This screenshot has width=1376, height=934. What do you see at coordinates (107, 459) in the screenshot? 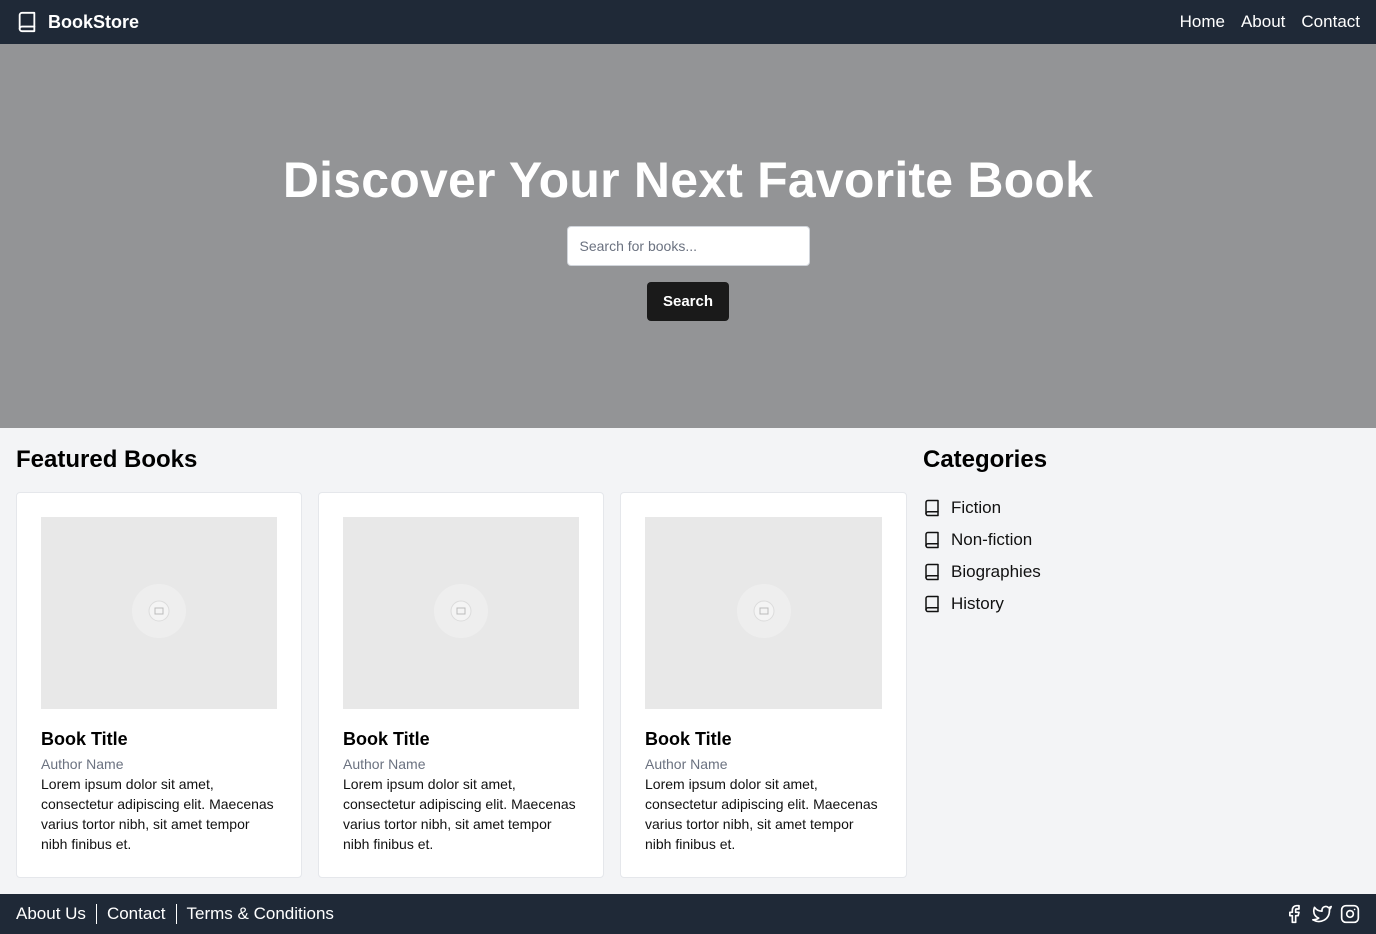
I see `featured-books-title: Featured Books` at bounding box center [107, 459].